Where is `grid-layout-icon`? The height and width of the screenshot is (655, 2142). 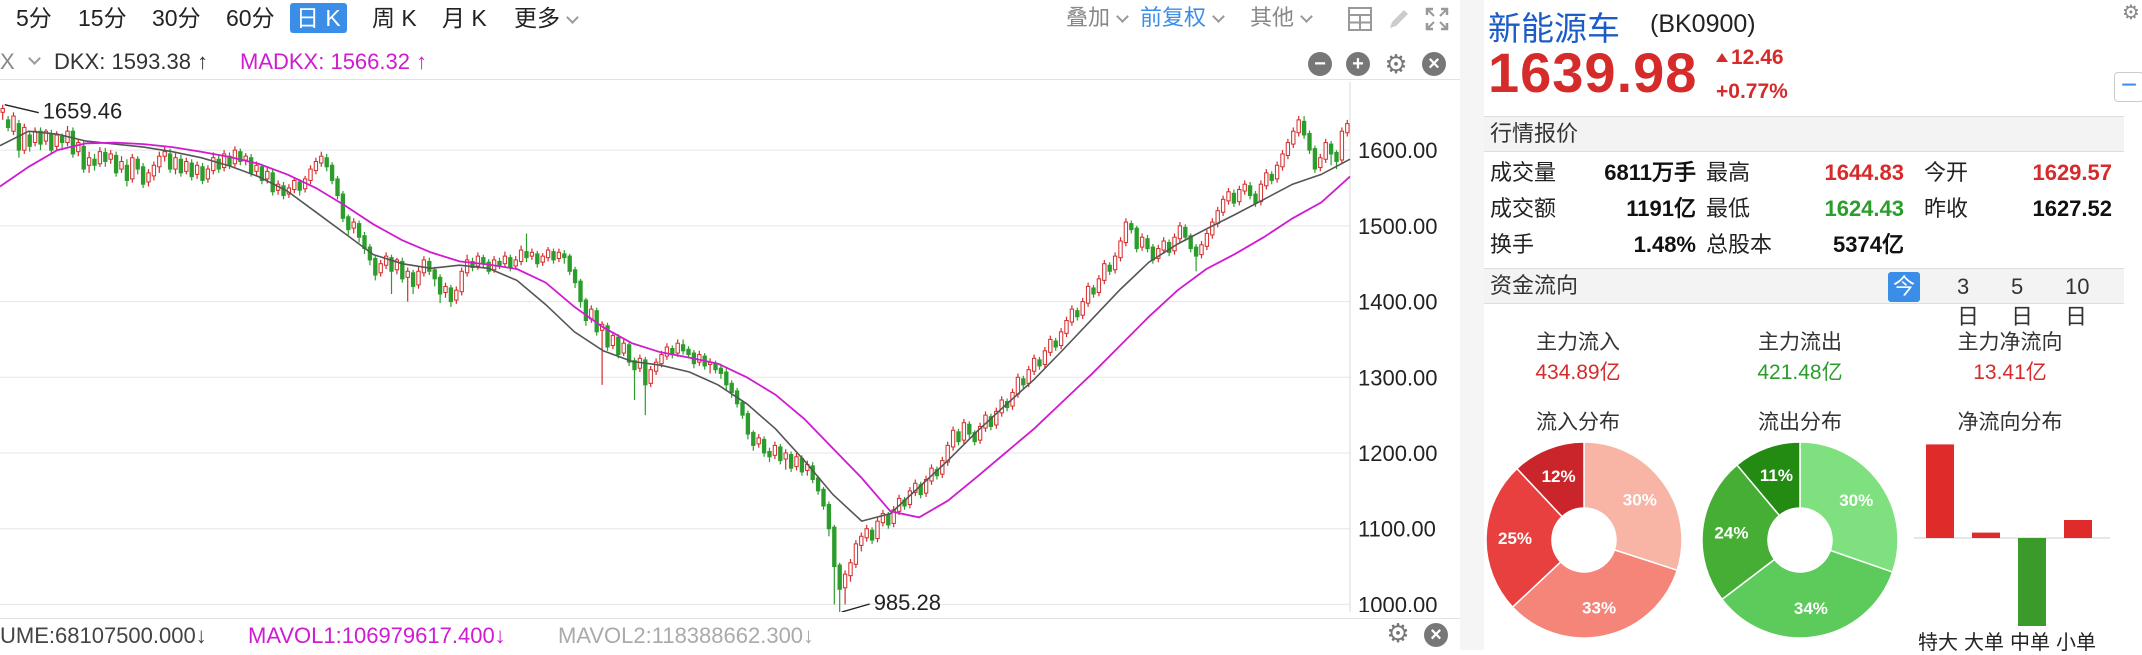 grid-layout-icon is located at coordinates (1360, 19).